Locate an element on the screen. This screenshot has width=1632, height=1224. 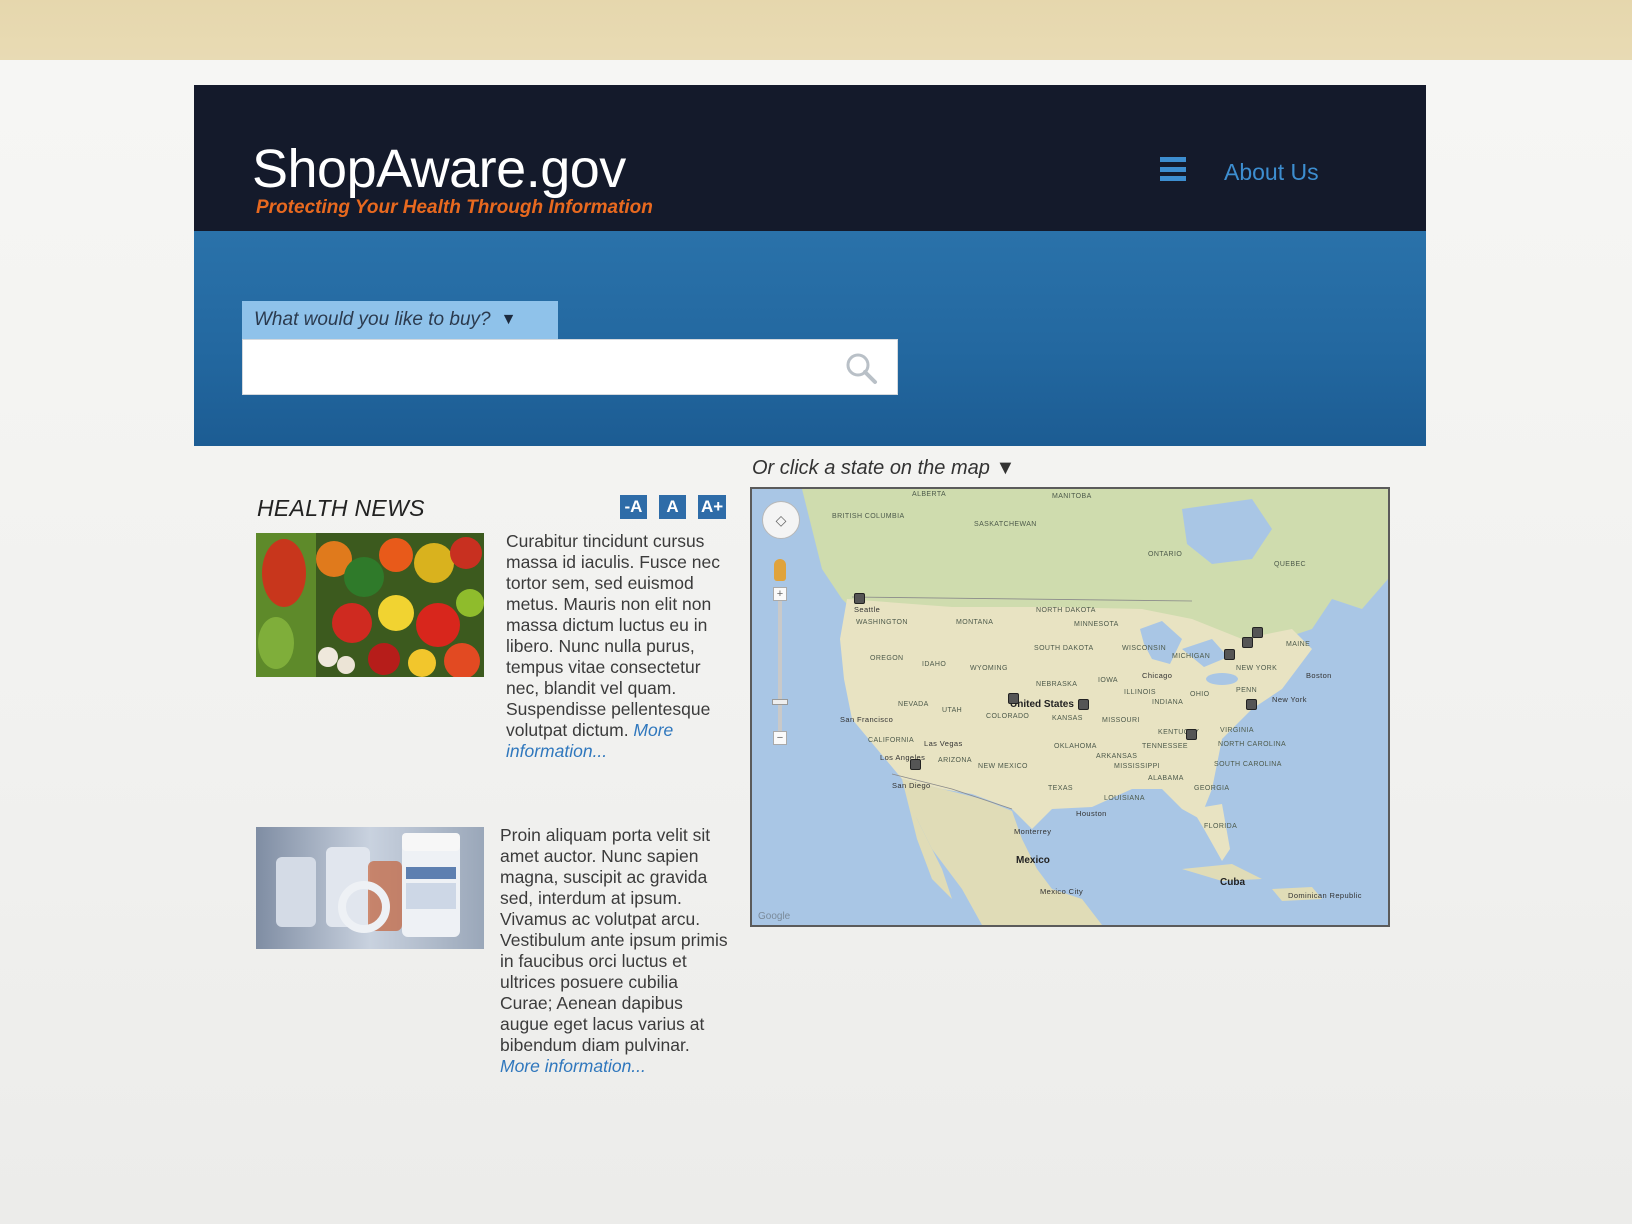
map-region-label: Colorado is located at coordinates (1008, 716).